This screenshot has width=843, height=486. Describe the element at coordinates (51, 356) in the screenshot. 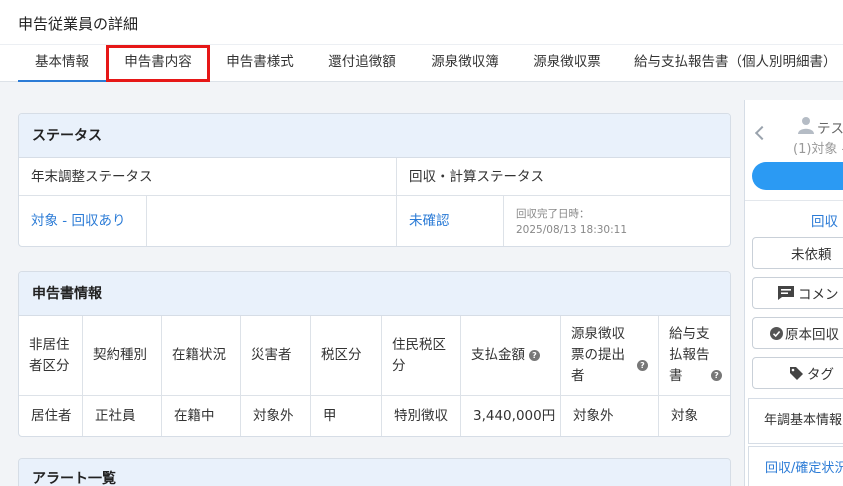

I see `header-nonresident: 非居住者区分` at that location.